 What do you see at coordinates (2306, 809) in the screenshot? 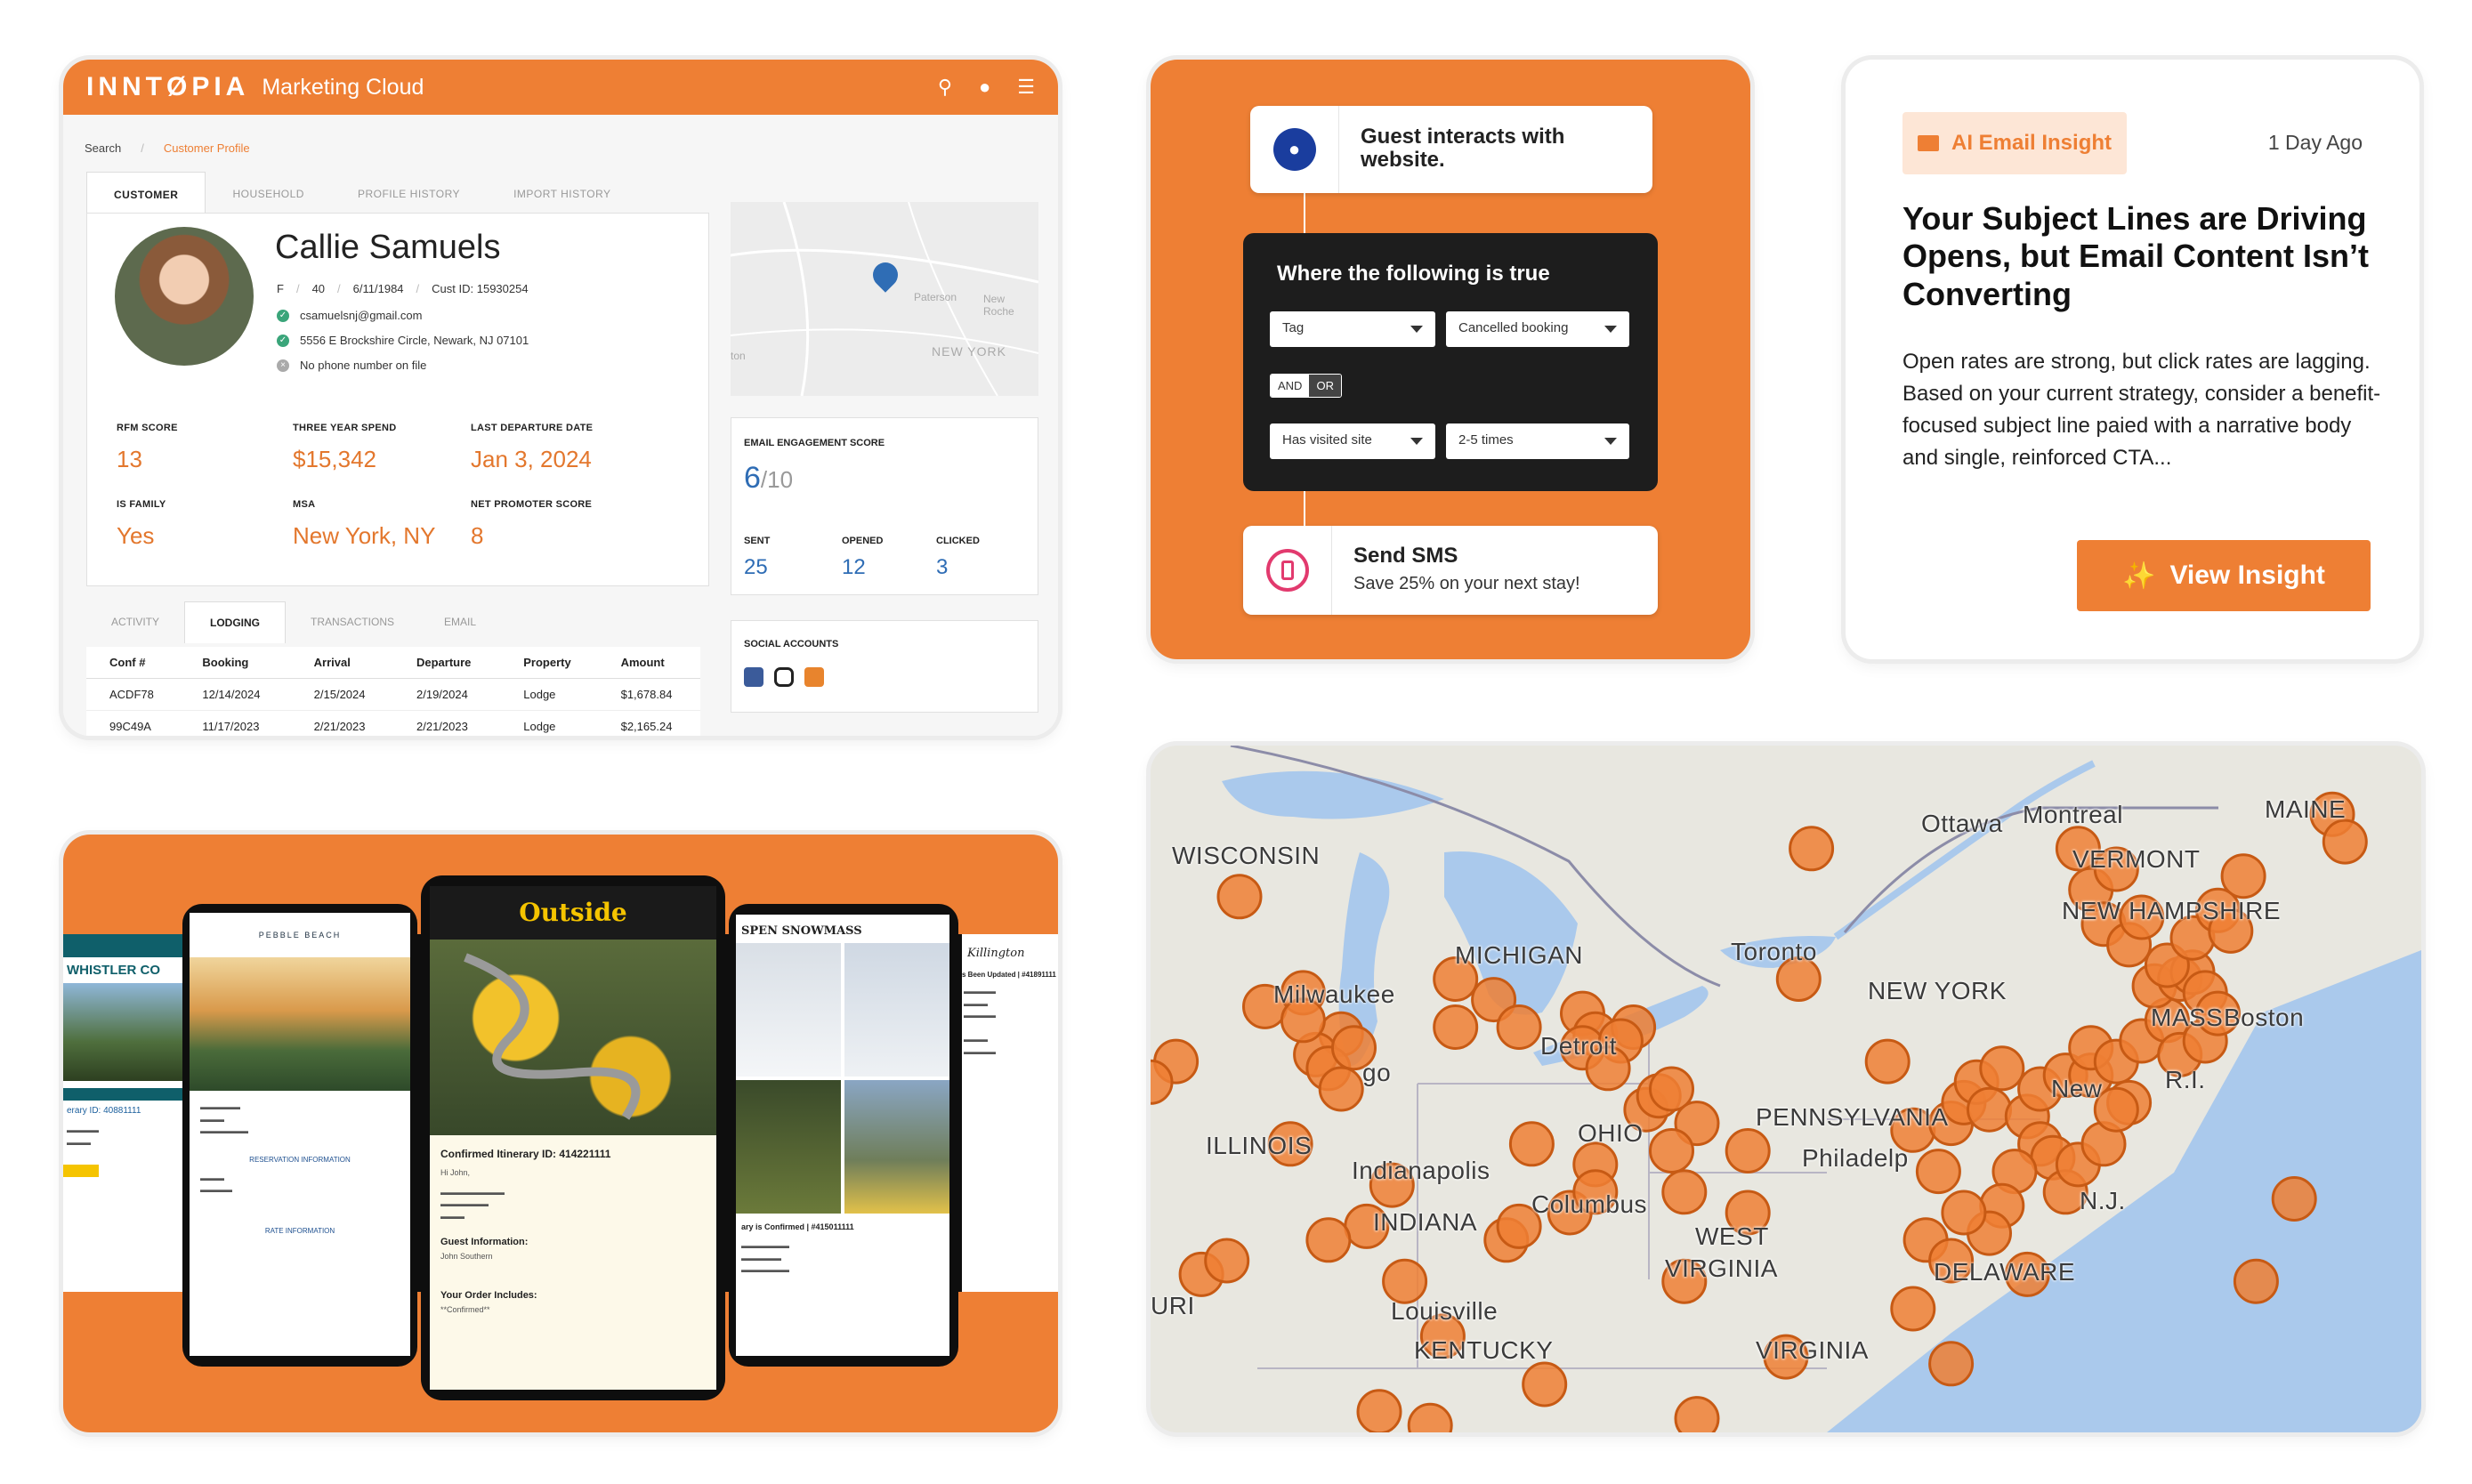
I see `map-label: MAINE` at bounding box center [2306, 809].